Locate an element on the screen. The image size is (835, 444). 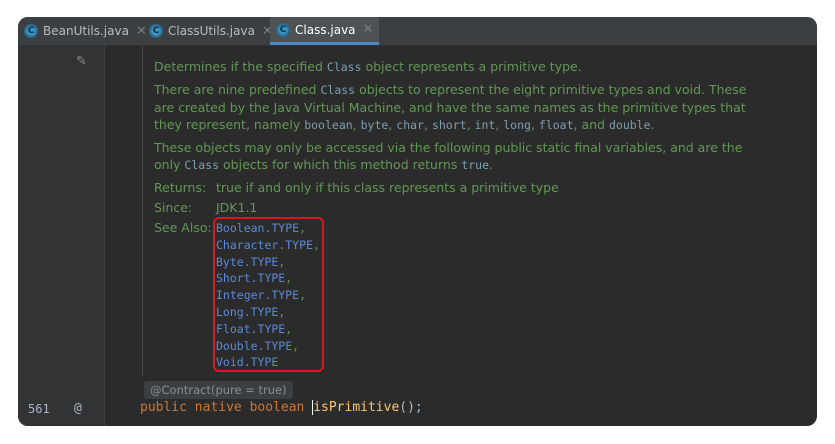
seealso-link-short: Short.TYPE, is located at coordinates (268, 278).